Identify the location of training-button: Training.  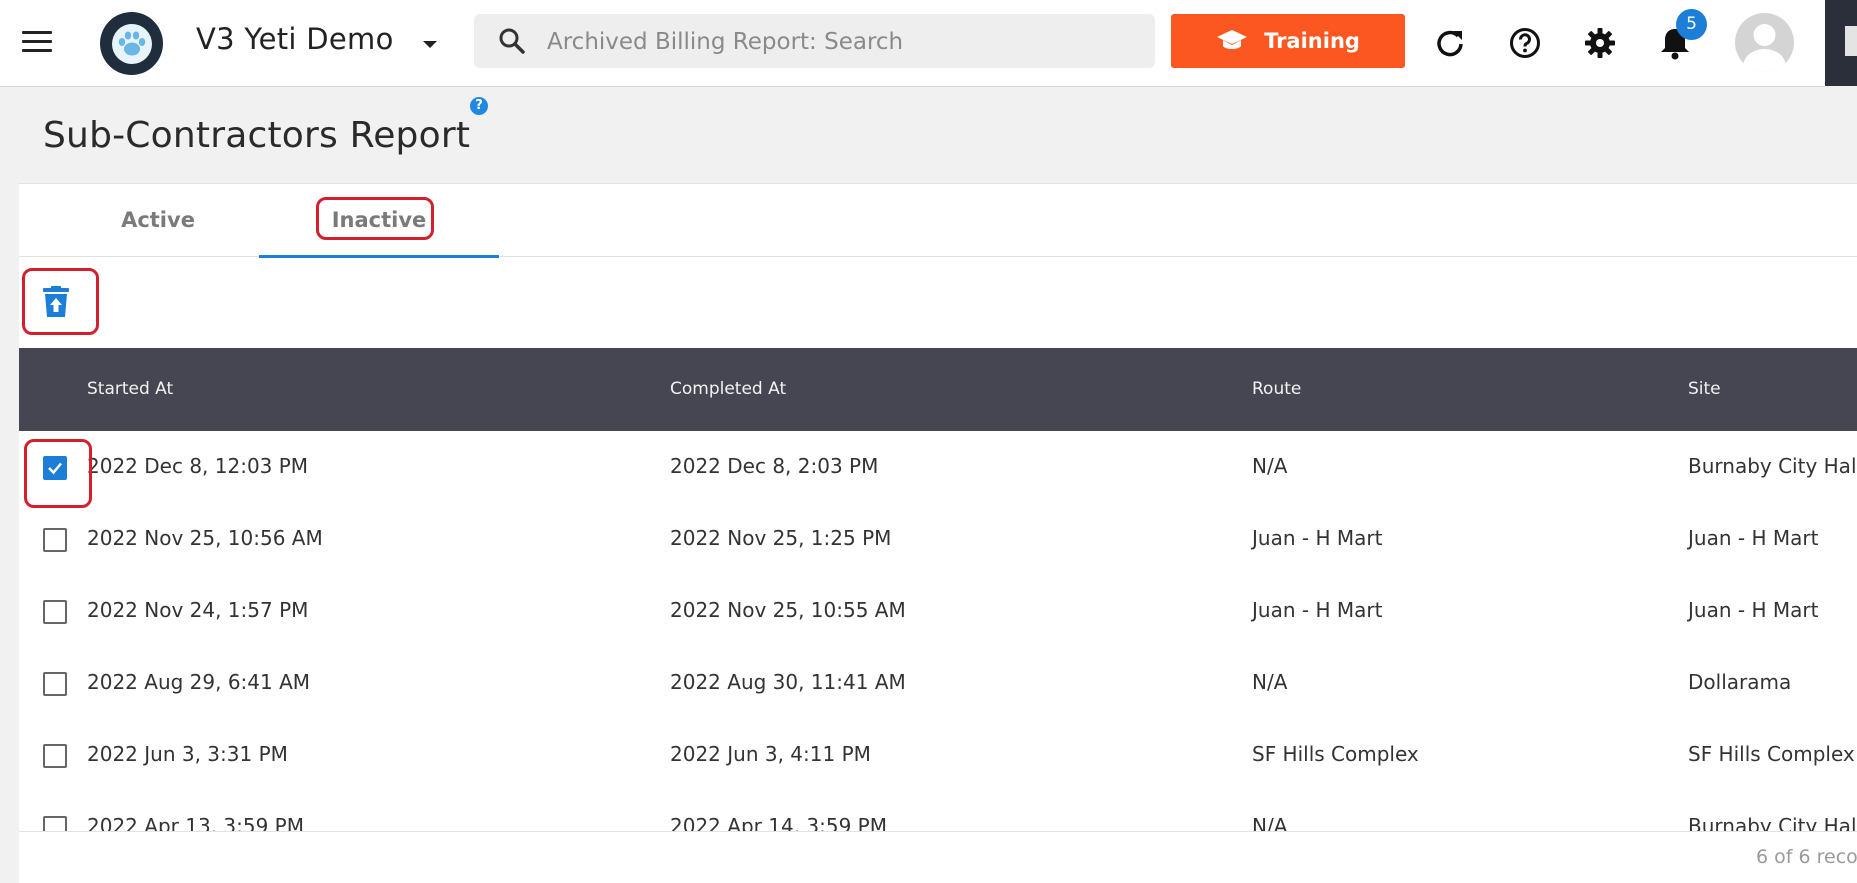
(1288, 41).